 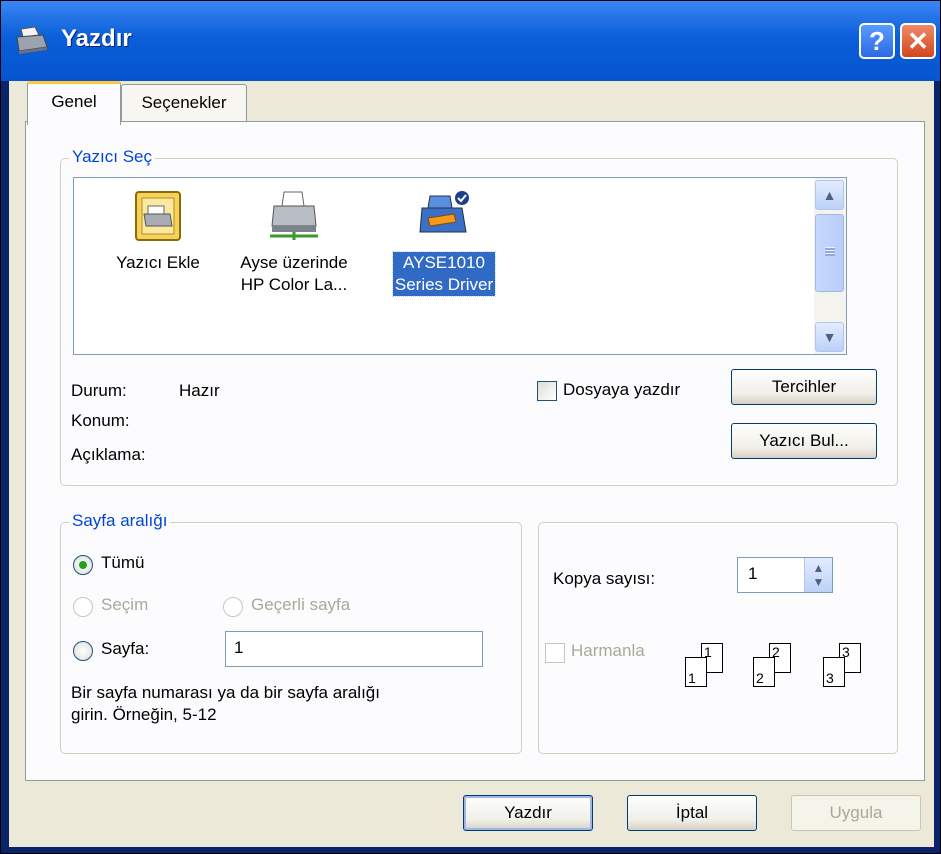 What do you see at coordinates (83, 607) in the screenshot?
I see `selection-radio` at bounding box center [83, 607].